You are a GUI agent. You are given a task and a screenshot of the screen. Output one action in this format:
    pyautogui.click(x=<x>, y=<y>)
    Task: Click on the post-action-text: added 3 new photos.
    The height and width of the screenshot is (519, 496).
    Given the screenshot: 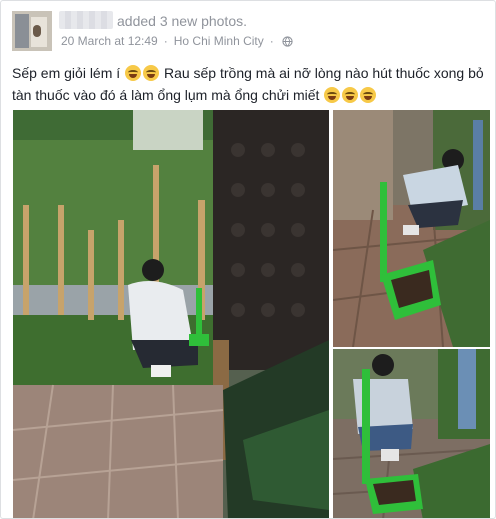 What is the action you would take?
    pyautogui.click(x=182, y=21)
    